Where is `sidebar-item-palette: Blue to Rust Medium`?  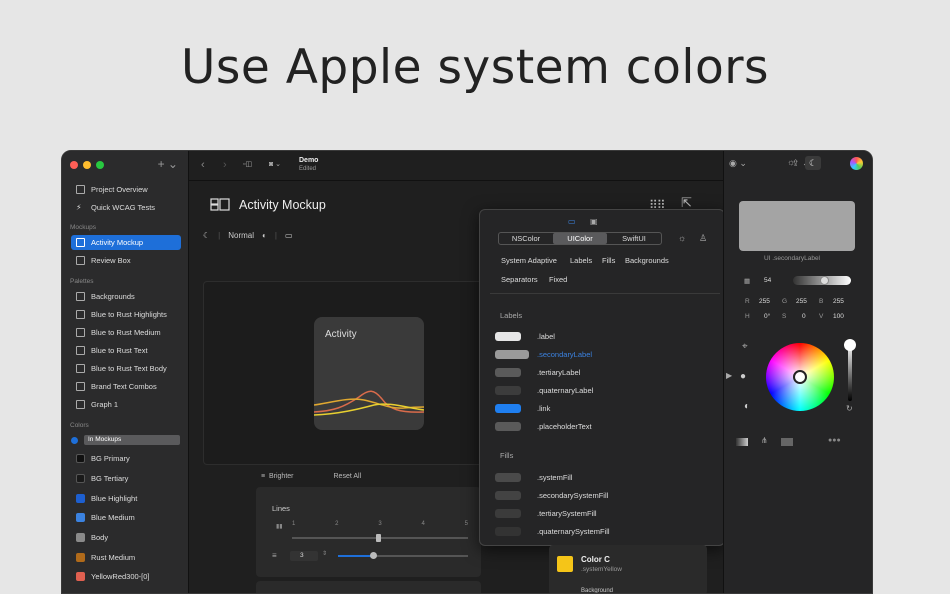 sidebar-item-palette: Blue to Rust Medium is located at coordinates (126, 332).